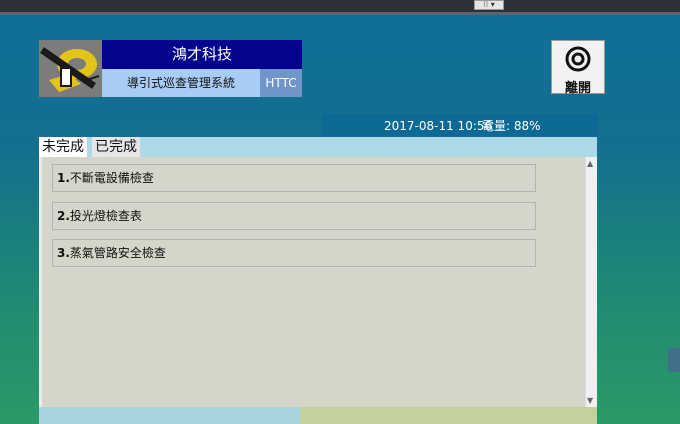 This screenshot has width=680, height=424. Describe the element at coordinates (63, 253) in the screenshot. I see `list-item-number: 3.` at that location.